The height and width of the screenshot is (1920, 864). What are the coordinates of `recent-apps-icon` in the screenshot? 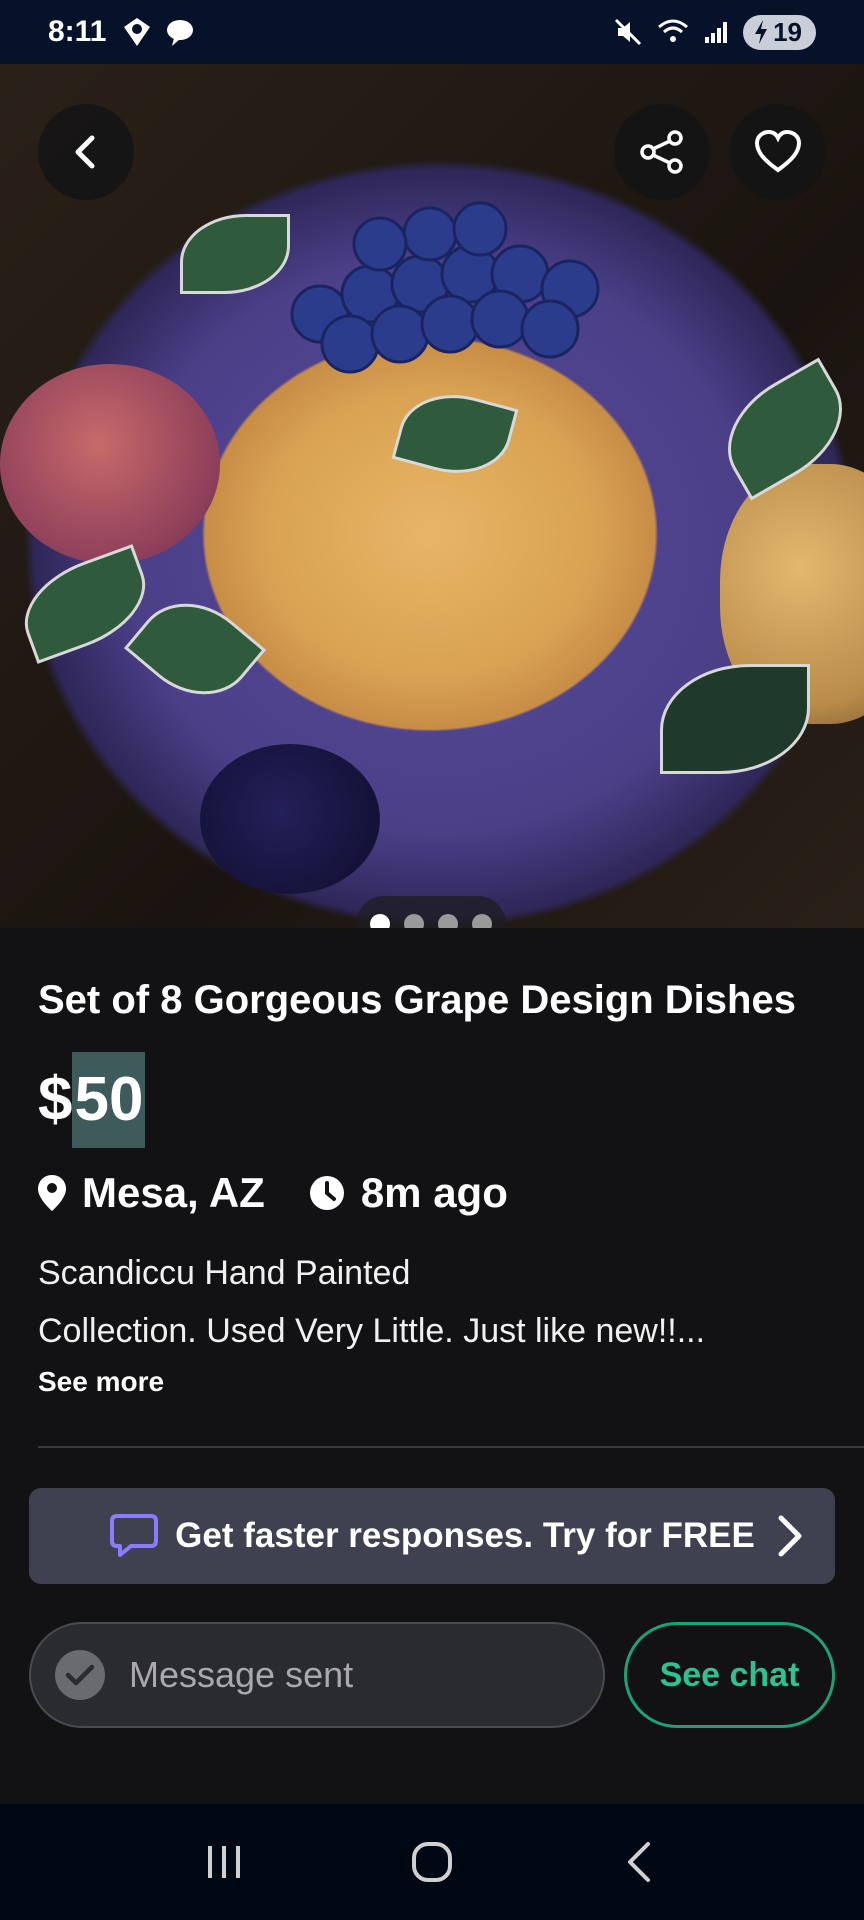 It's located at (224, 1862).